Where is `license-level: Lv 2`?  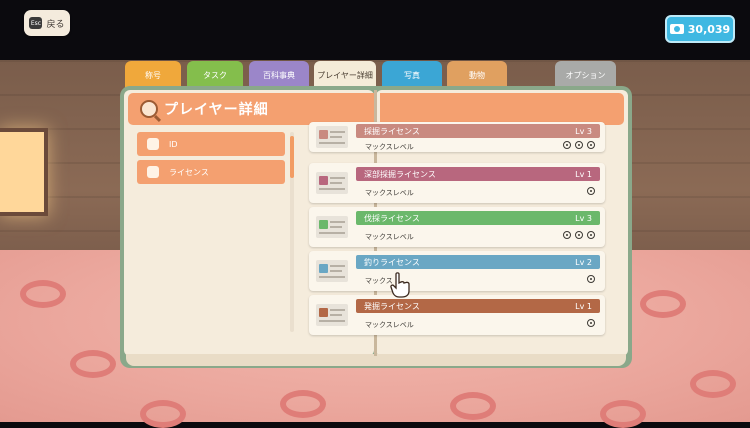 license-level: Lv 2 is located at coordinates (583, 262).